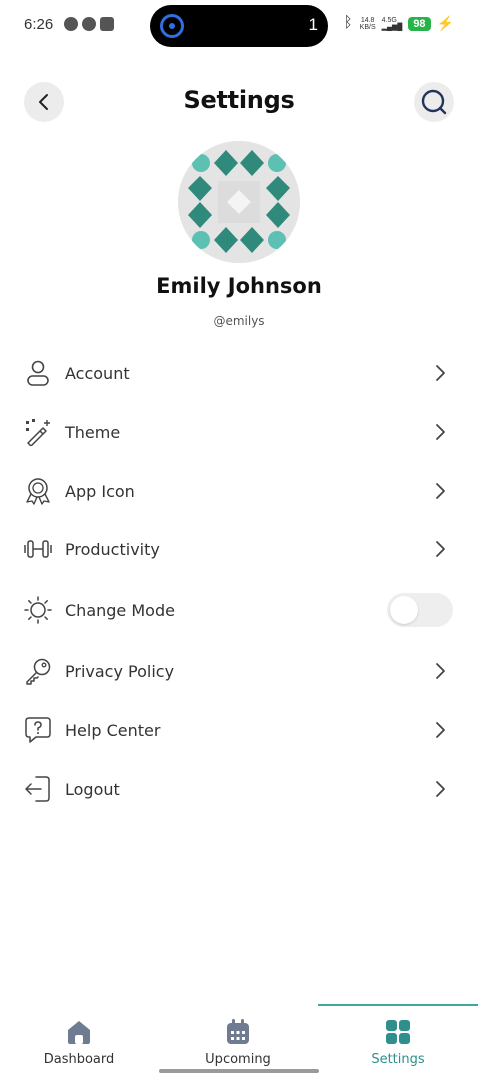 The width and height of the screenshot is (478, 1080). I want to click on broadcast-icon, so click(172, 26).